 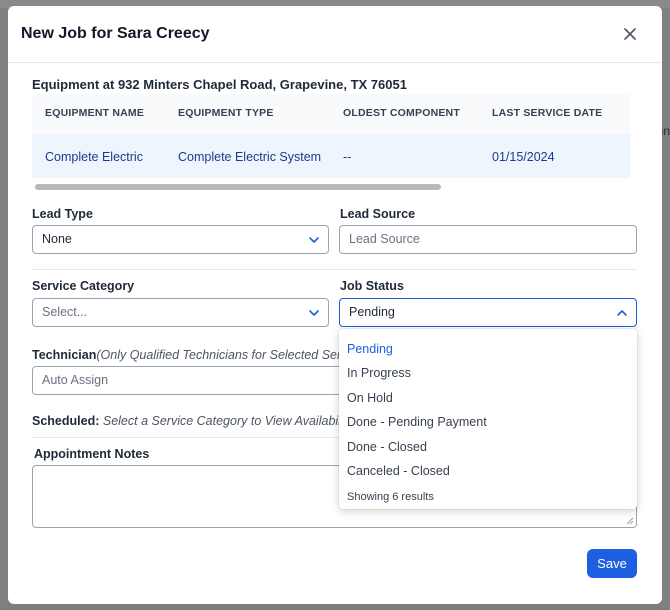 I want to click on background-overlay-right, so click(x=666, y=308).